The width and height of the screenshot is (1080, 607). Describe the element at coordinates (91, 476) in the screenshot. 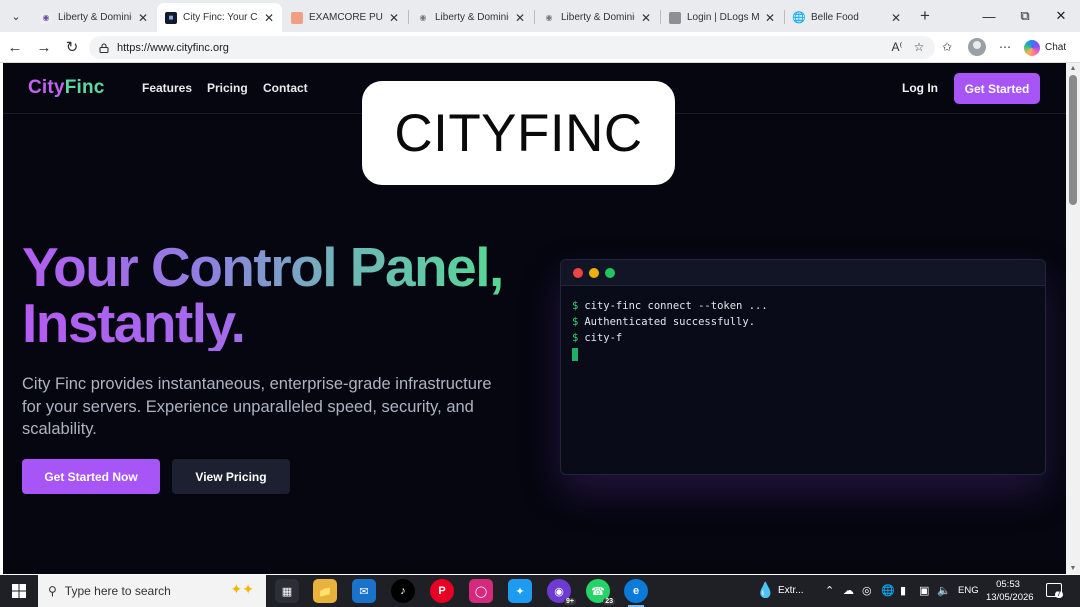

I see `get-started-now-button: Get Started Now` at that location.